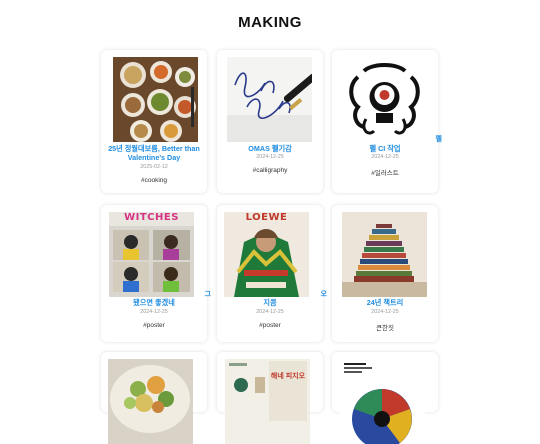  What do you see at coordinates (266, 217) in the screenshot?
I see `poster-text: LOEWE` at bounding box center [266, 217].